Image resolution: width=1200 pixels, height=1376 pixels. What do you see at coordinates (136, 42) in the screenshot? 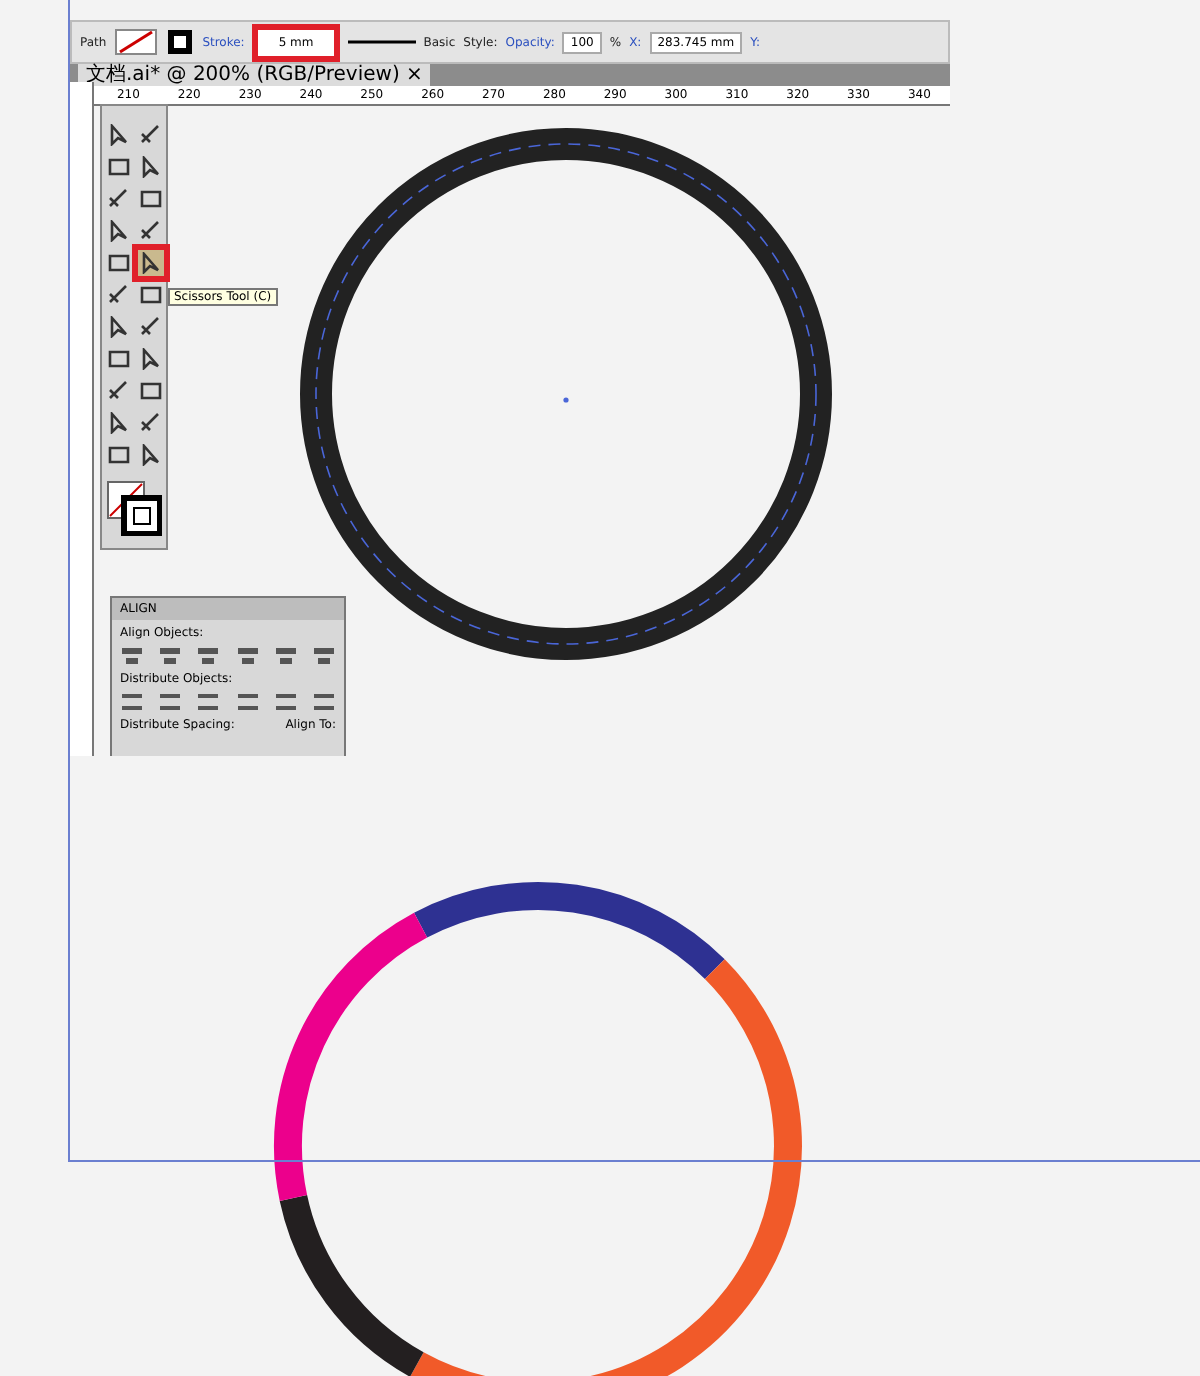
I see `fill-swatch-icon` at bounding box center [136, 42].